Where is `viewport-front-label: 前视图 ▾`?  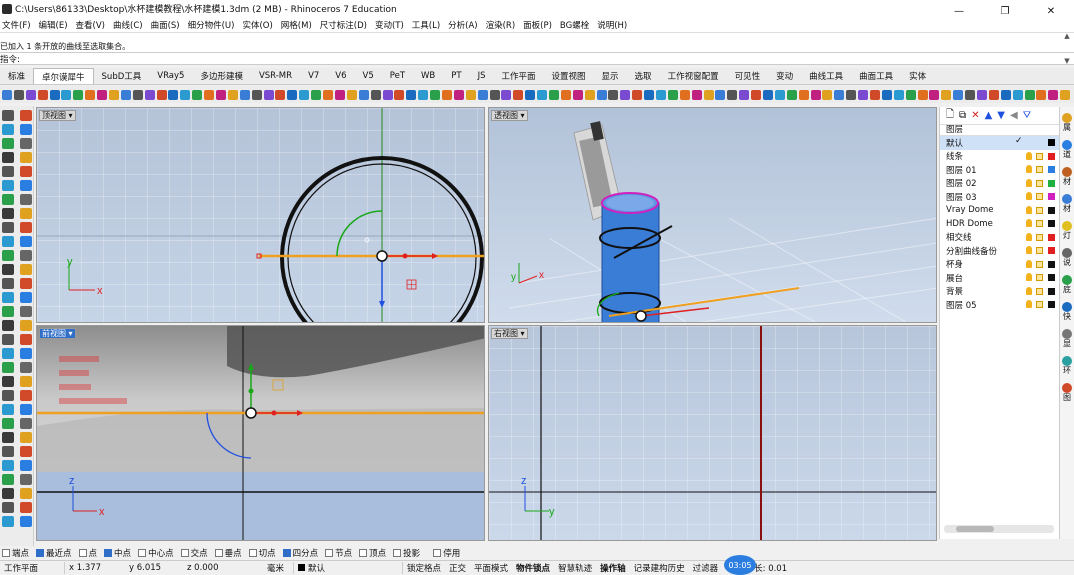
viewport-front-label: 前视图 ▾ is located at coordinates (57, 333).